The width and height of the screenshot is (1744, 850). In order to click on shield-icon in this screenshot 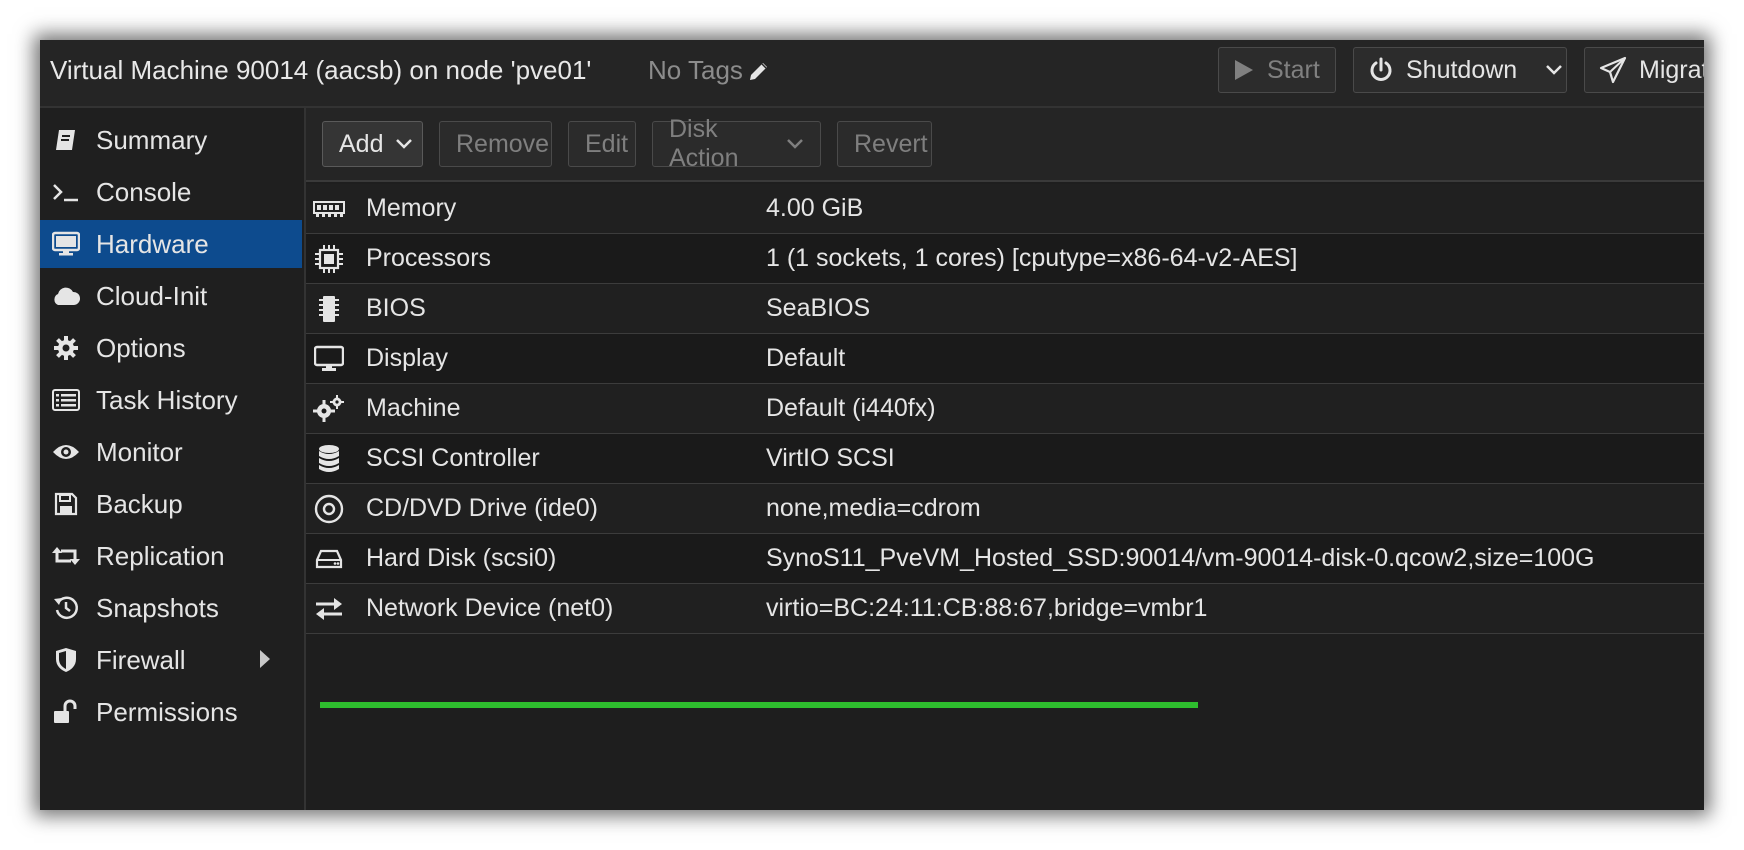, I will do `click(66, 660)`.